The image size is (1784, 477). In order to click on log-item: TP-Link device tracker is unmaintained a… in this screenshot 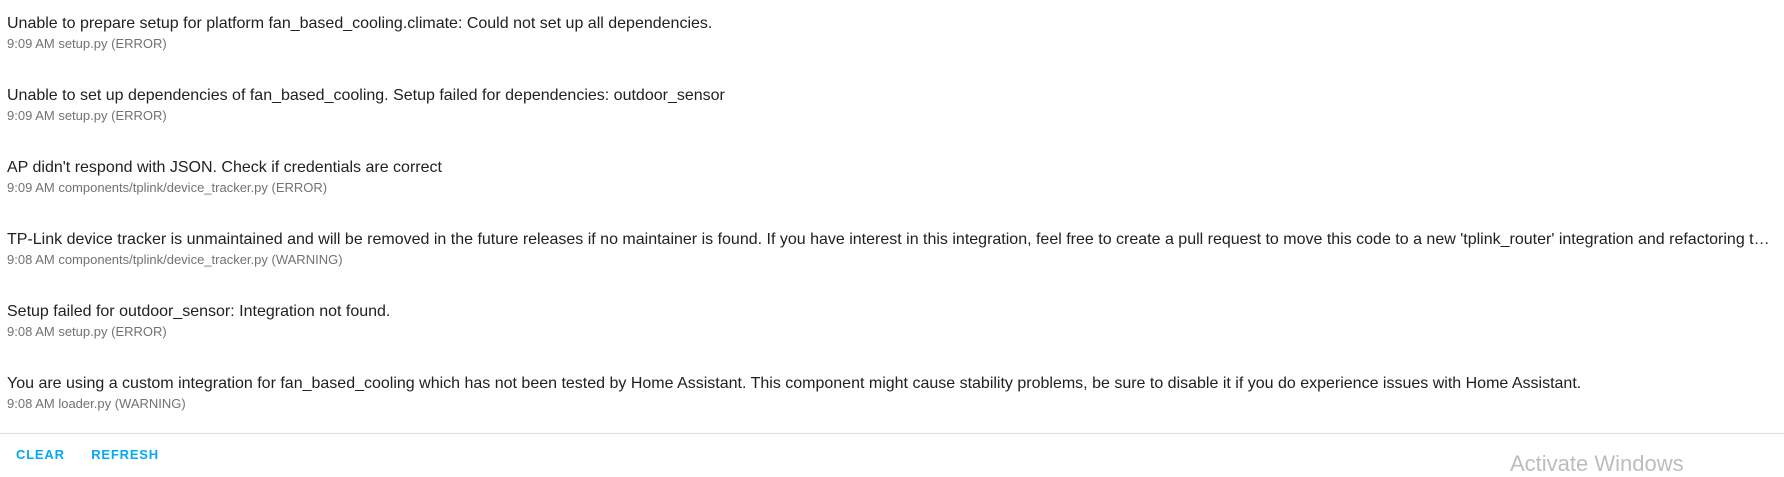, I will do `click(892, 249)`.